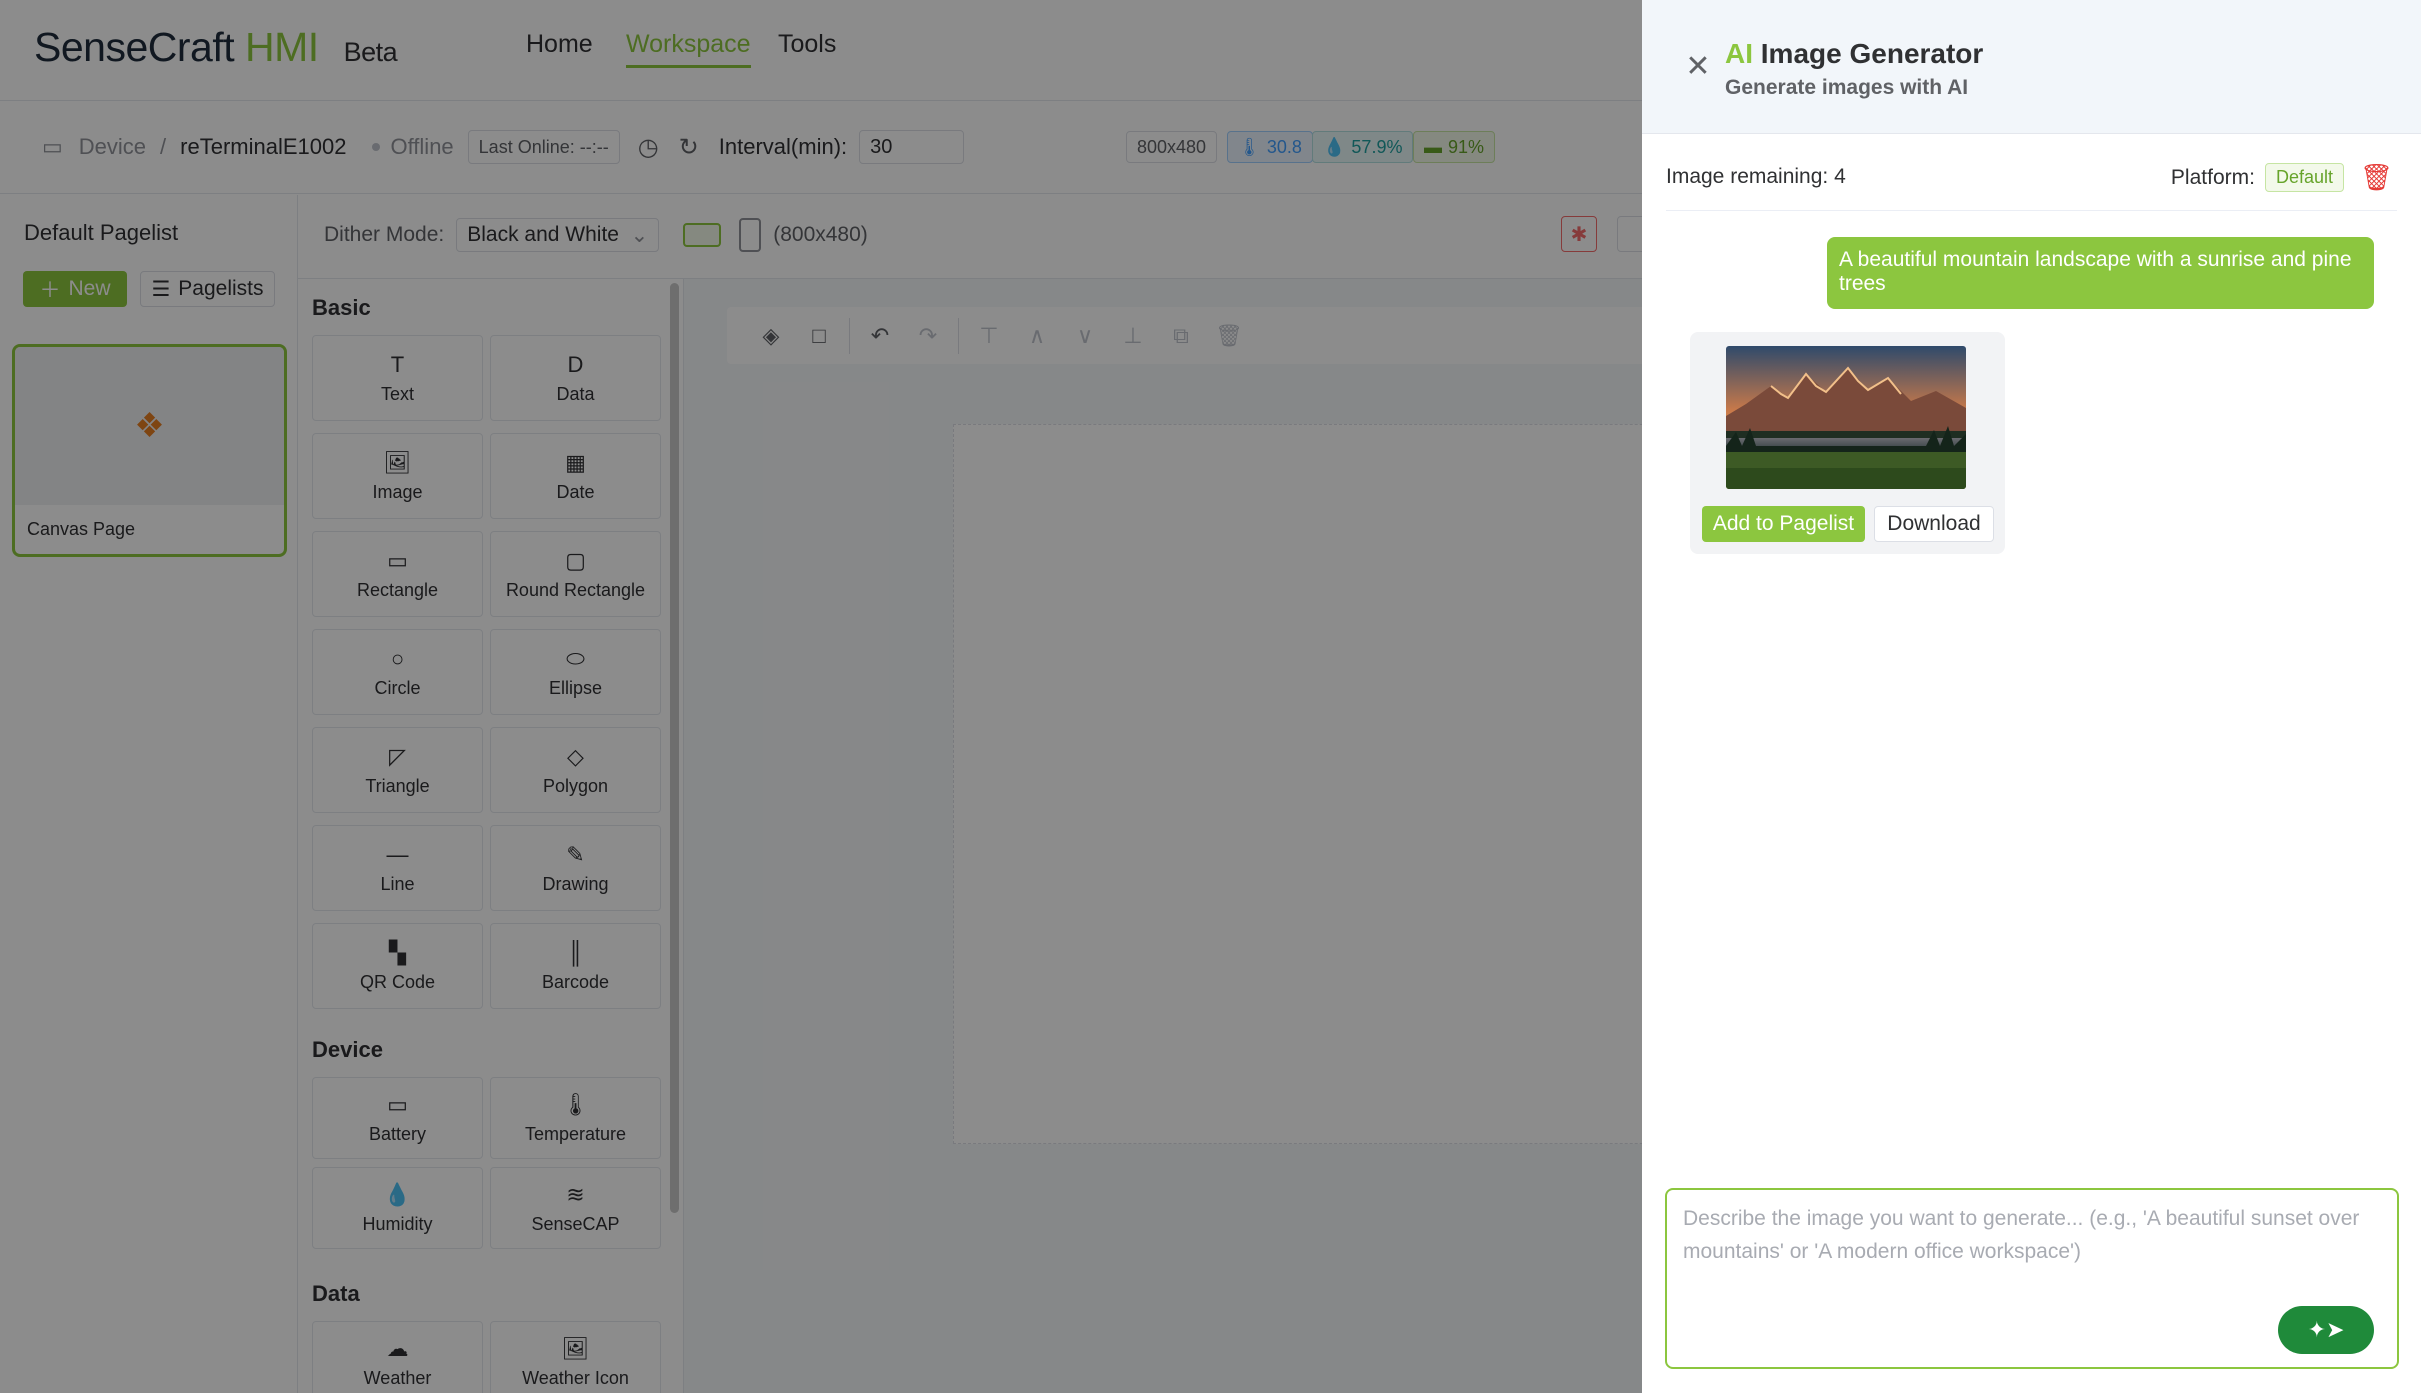 This screenshot has width=2421, height=1393. What do you see at coordinates (1783, 524) in the screenshot?
I see `add-to-pagelist-button: Add to Pagelist` at bounding box center [1783, 524].